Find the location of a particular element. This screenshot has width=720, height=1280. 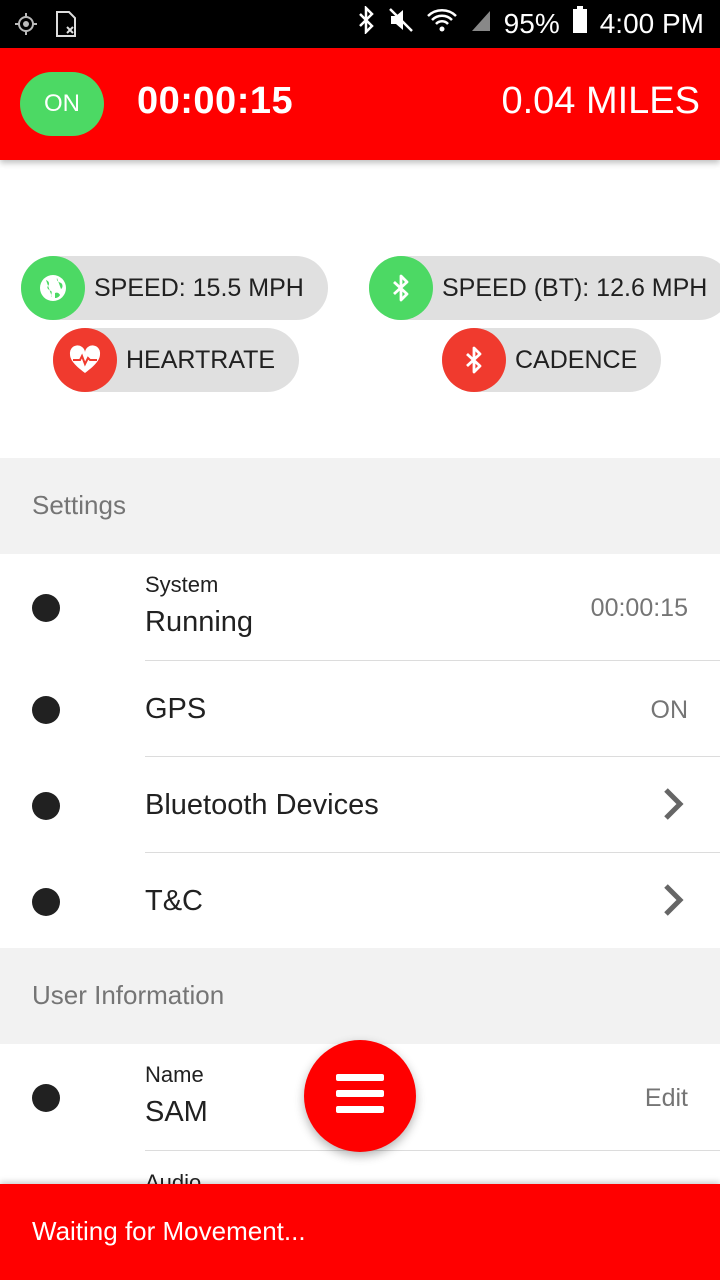

elapsed-time: 00:00:15 is located at coordinates (215, 101).